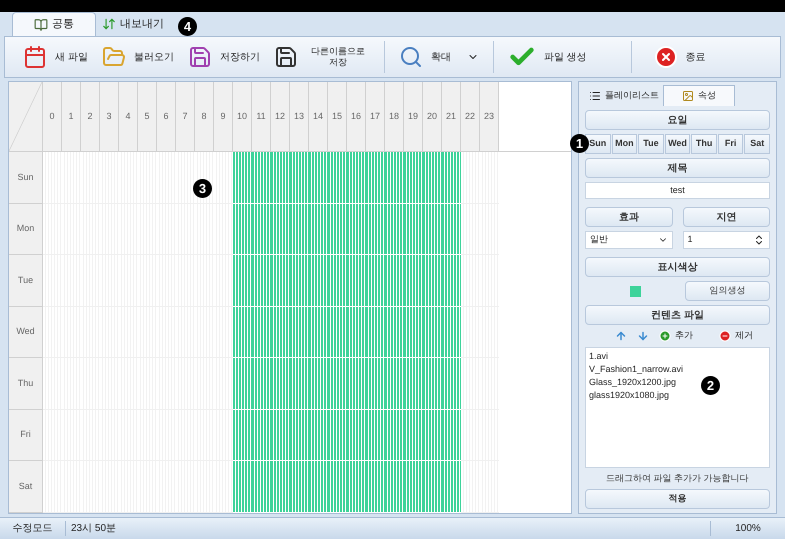  I want to click on day-button: Thu, so click(704, 144).